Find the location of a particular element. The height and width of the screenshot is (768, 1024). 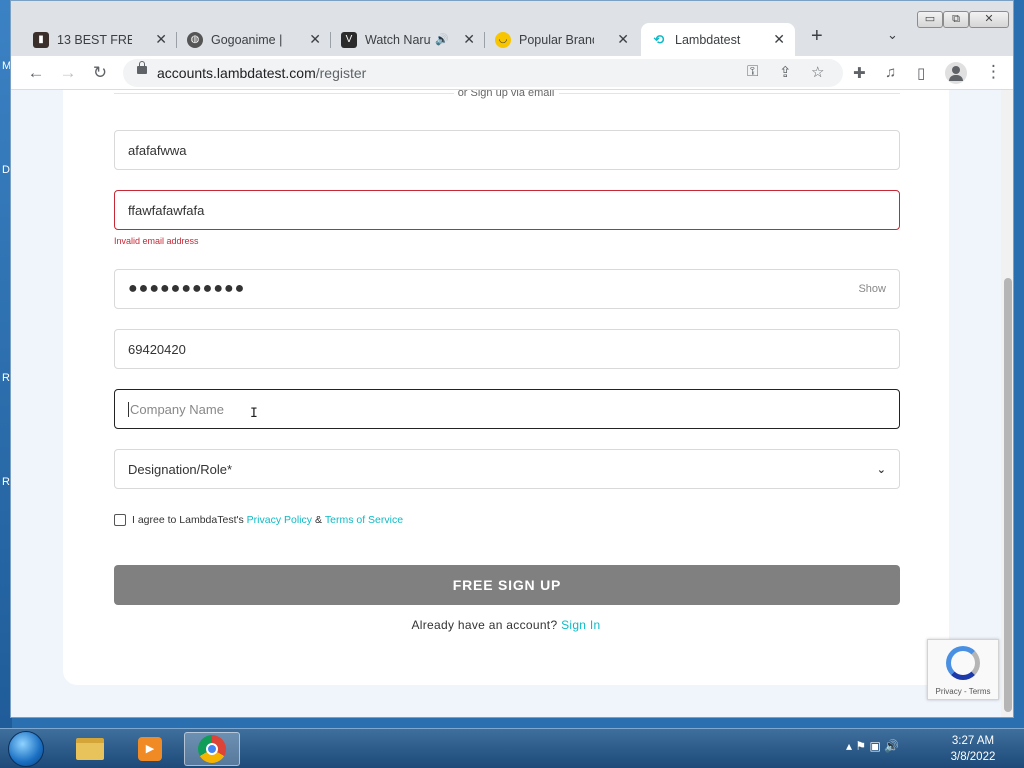

sign-in-link: Sign In is located at coordinates (580, 625).